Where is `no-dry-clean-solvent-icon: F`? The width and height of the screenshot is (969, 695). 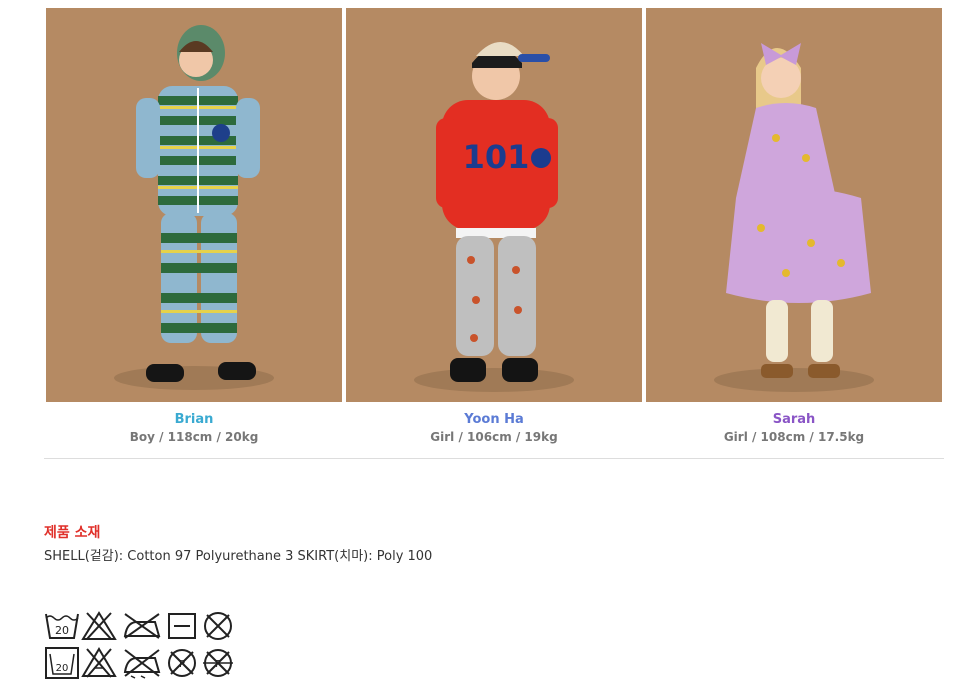
no-dry-clean-solvent-icon: F is located at coordinates (218, 663).